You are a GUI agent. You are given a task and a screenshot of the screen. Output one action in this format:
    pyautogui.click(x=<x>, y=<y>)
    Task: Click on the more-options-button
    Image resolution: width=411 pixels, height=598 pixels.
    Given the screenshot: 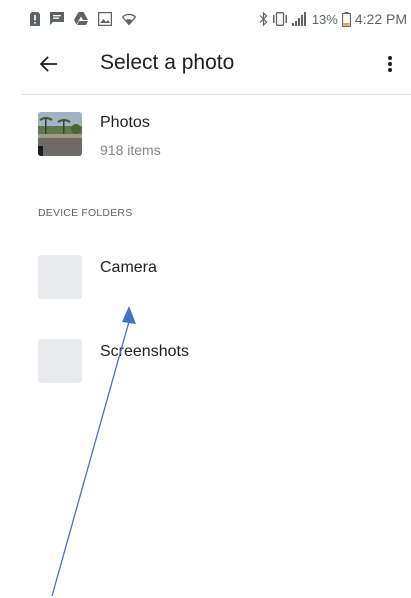 What is the action you would take?
    pyautogui.click(x=390, y=64)
    